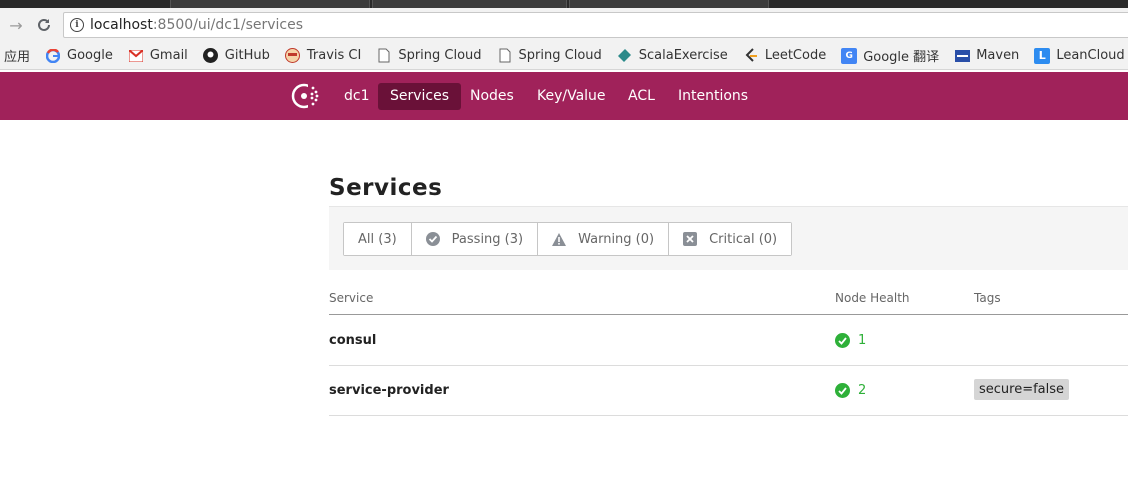 Image resolution: width=1128 pixels, height=493 pixels. Describe the element at coordinates (79, 56) in the screenshot. I see `bookmark-google: Google` at that location.